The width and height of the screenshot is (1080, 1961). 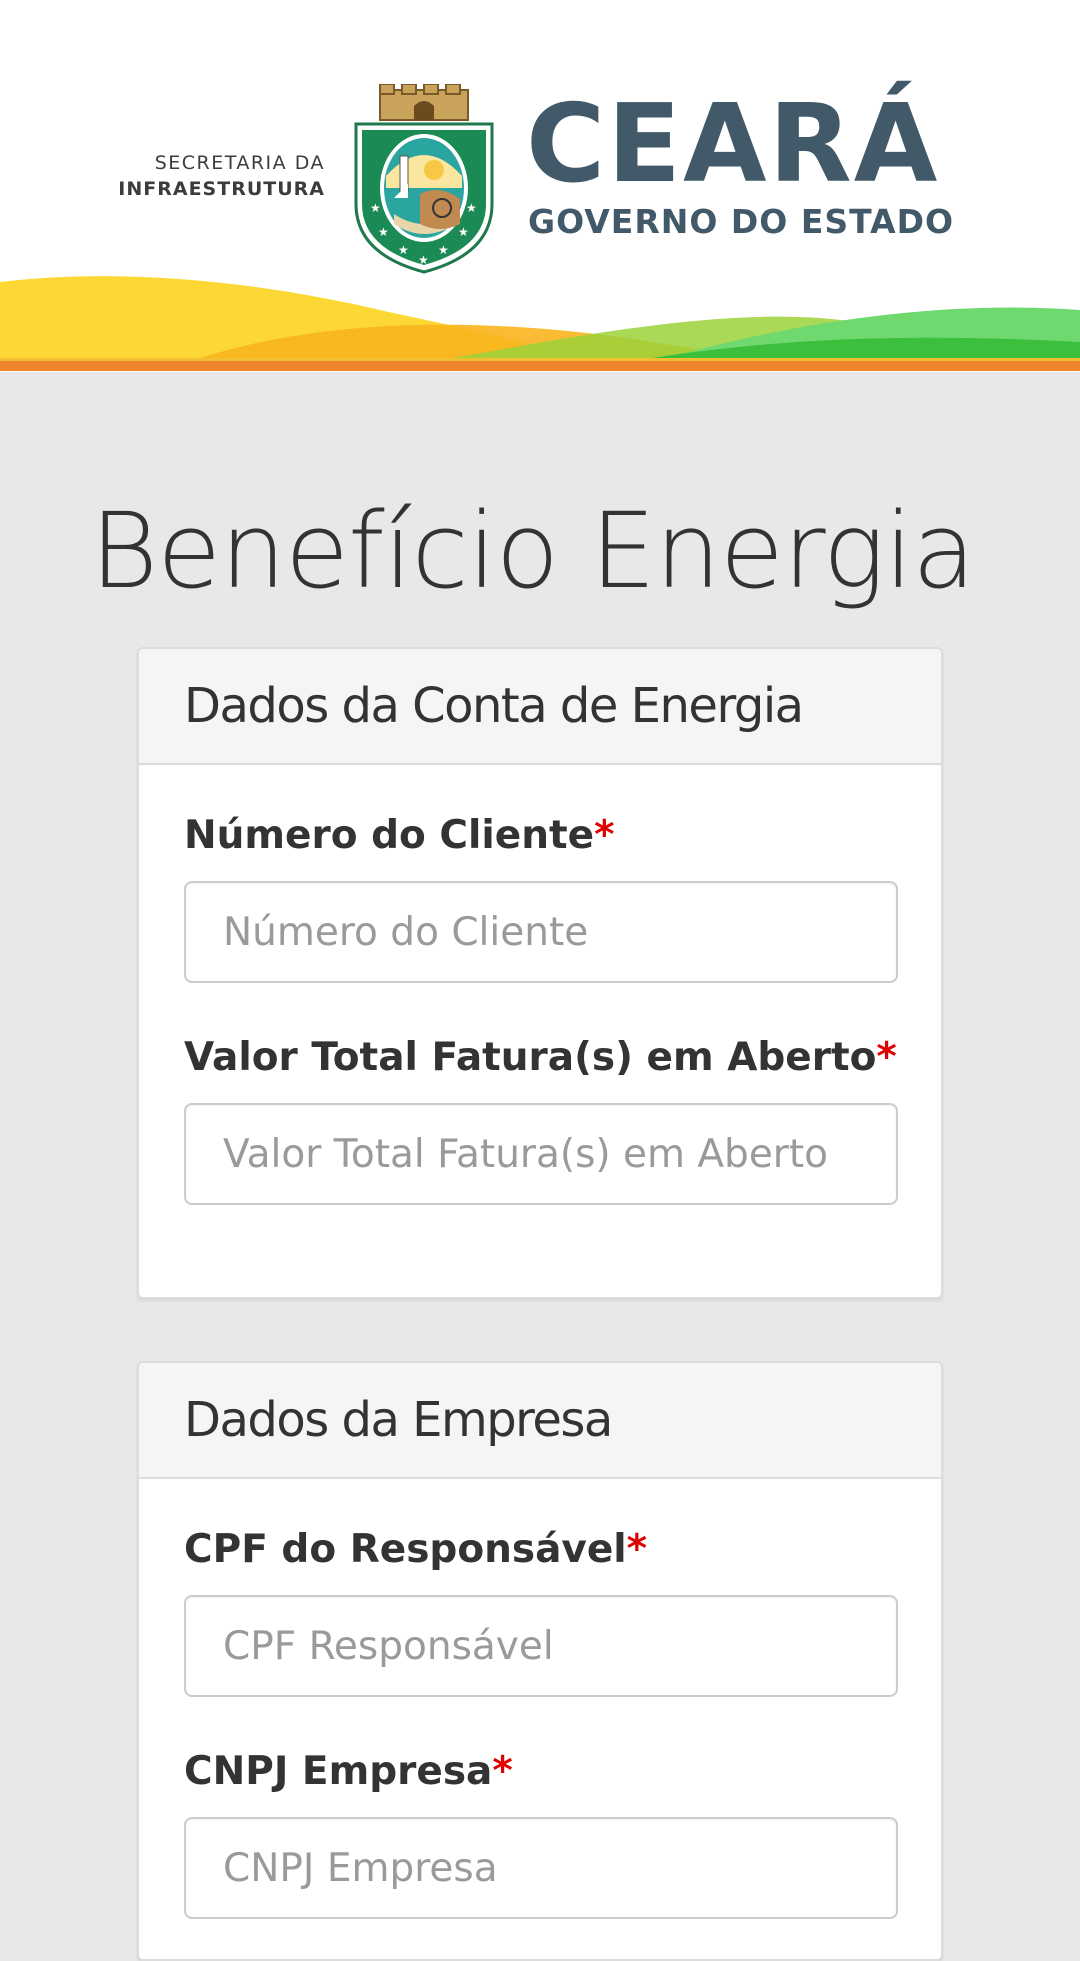 I want to click on company-cnpj-label: CNPJ Empresa*, so click(x=348, y=1771).